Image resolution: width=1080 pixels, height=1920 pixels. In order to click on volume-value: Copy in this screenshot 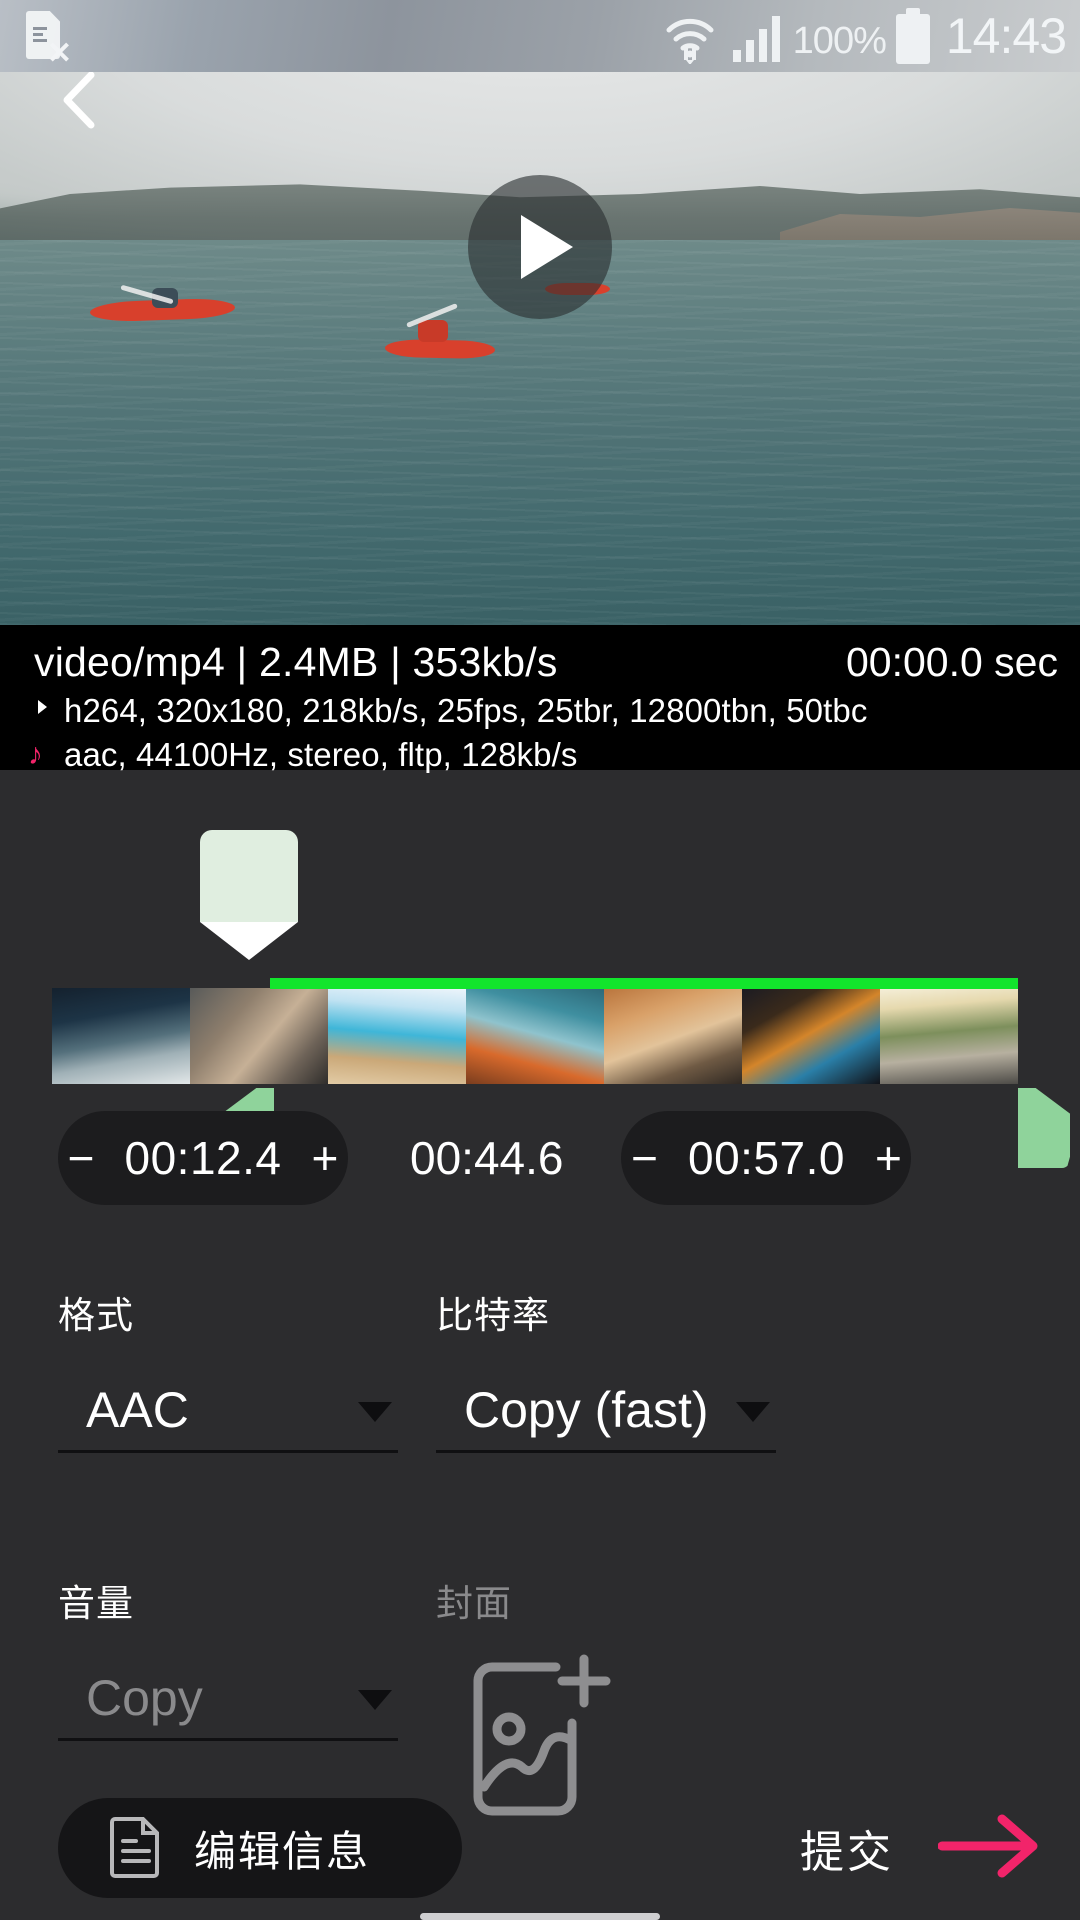, I will do `click(144, 1698)`.